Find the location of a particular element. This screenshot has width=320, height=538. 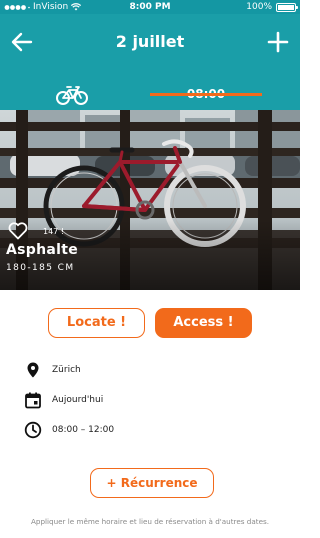

location-row: Zürich is located at coordinates (52, 370).